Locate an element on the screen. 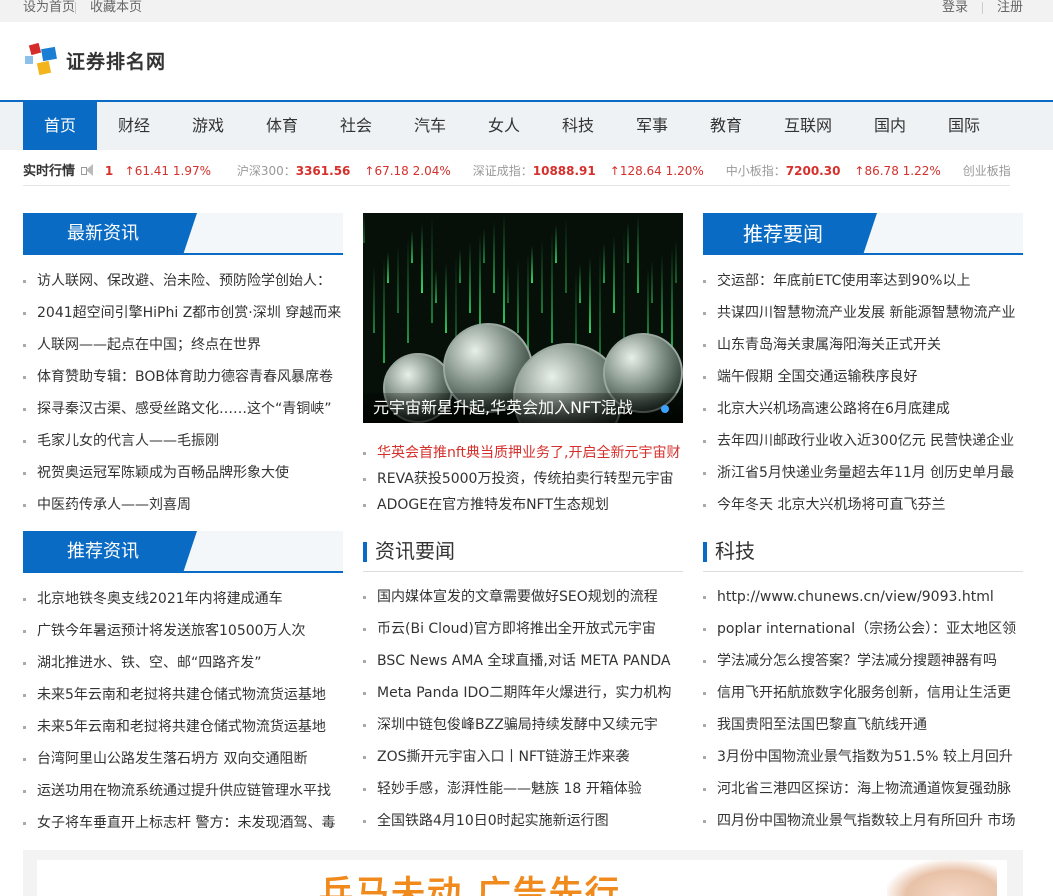 This screenshot has height=896, width=1053. list-item: poplar international（宗扬公会）：亚太地区领 is located at coordinates (863, 629).